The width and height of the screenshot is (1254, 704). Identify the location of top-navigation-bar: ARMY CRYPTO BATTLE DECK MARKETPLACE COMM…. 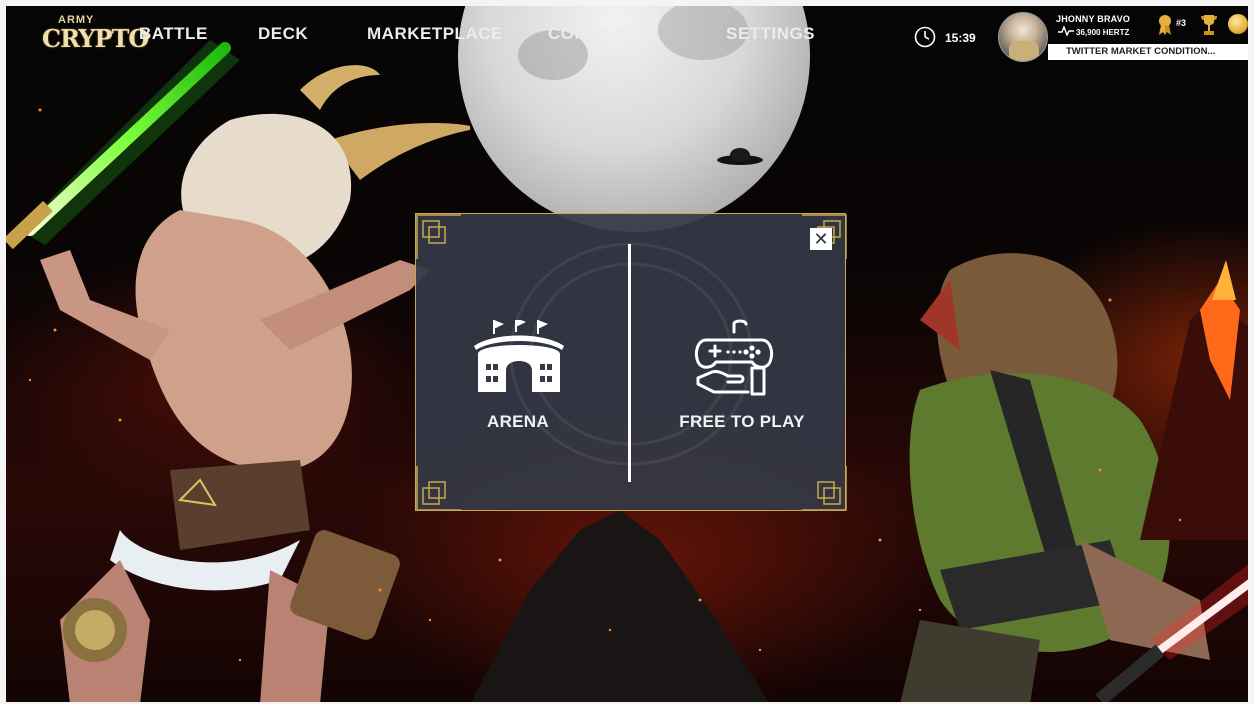
(630, 34).